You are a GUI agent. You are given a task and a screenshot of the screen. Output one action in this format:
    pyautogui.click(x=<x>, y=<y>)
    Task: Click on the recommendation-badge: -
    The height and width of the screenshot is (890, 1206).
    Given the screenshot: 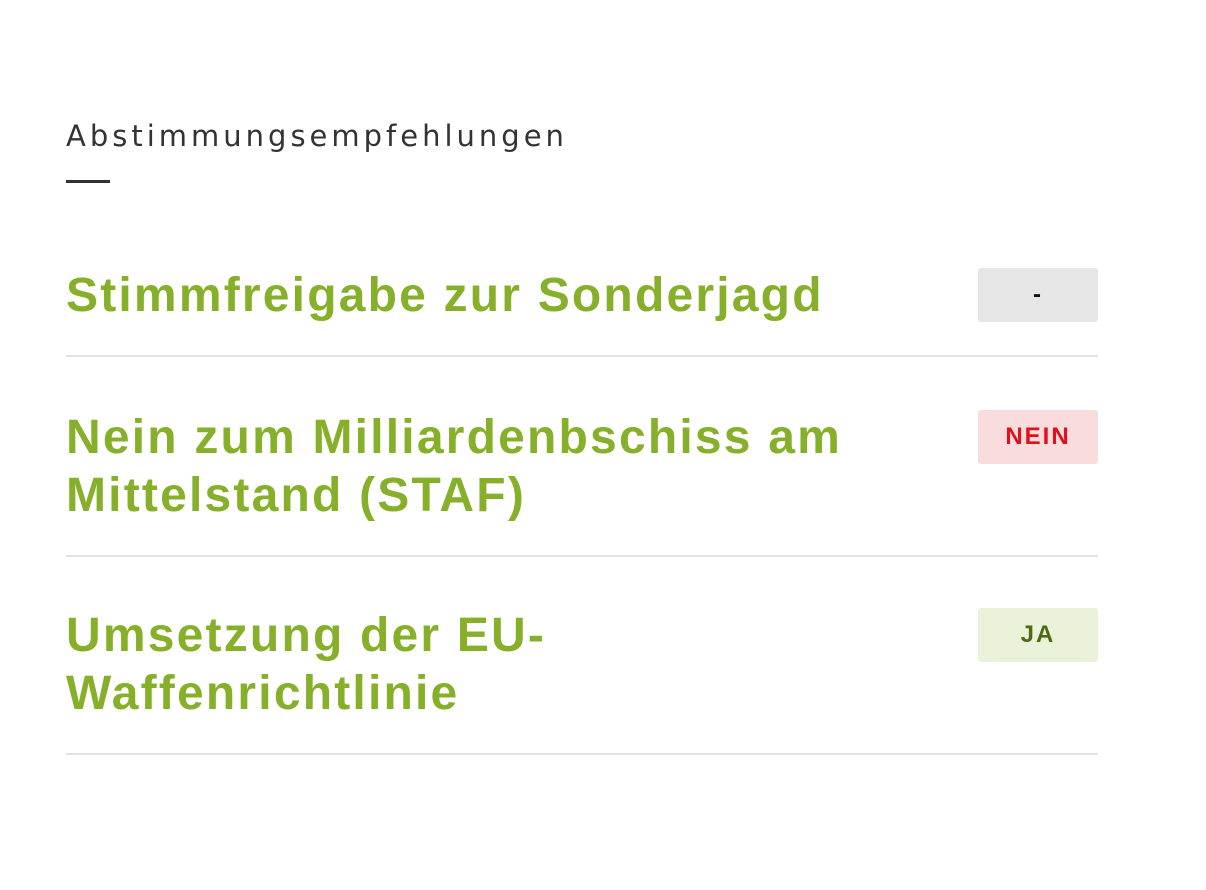 What is the action you would take?
    pyautogui.click(x=1038, y=295)
    